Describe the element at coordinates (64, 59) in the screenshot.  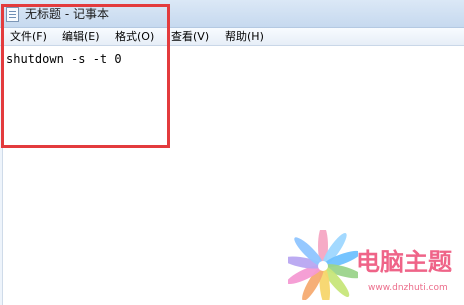
I see `editor-content: shutdown -s -t 0` at that location.